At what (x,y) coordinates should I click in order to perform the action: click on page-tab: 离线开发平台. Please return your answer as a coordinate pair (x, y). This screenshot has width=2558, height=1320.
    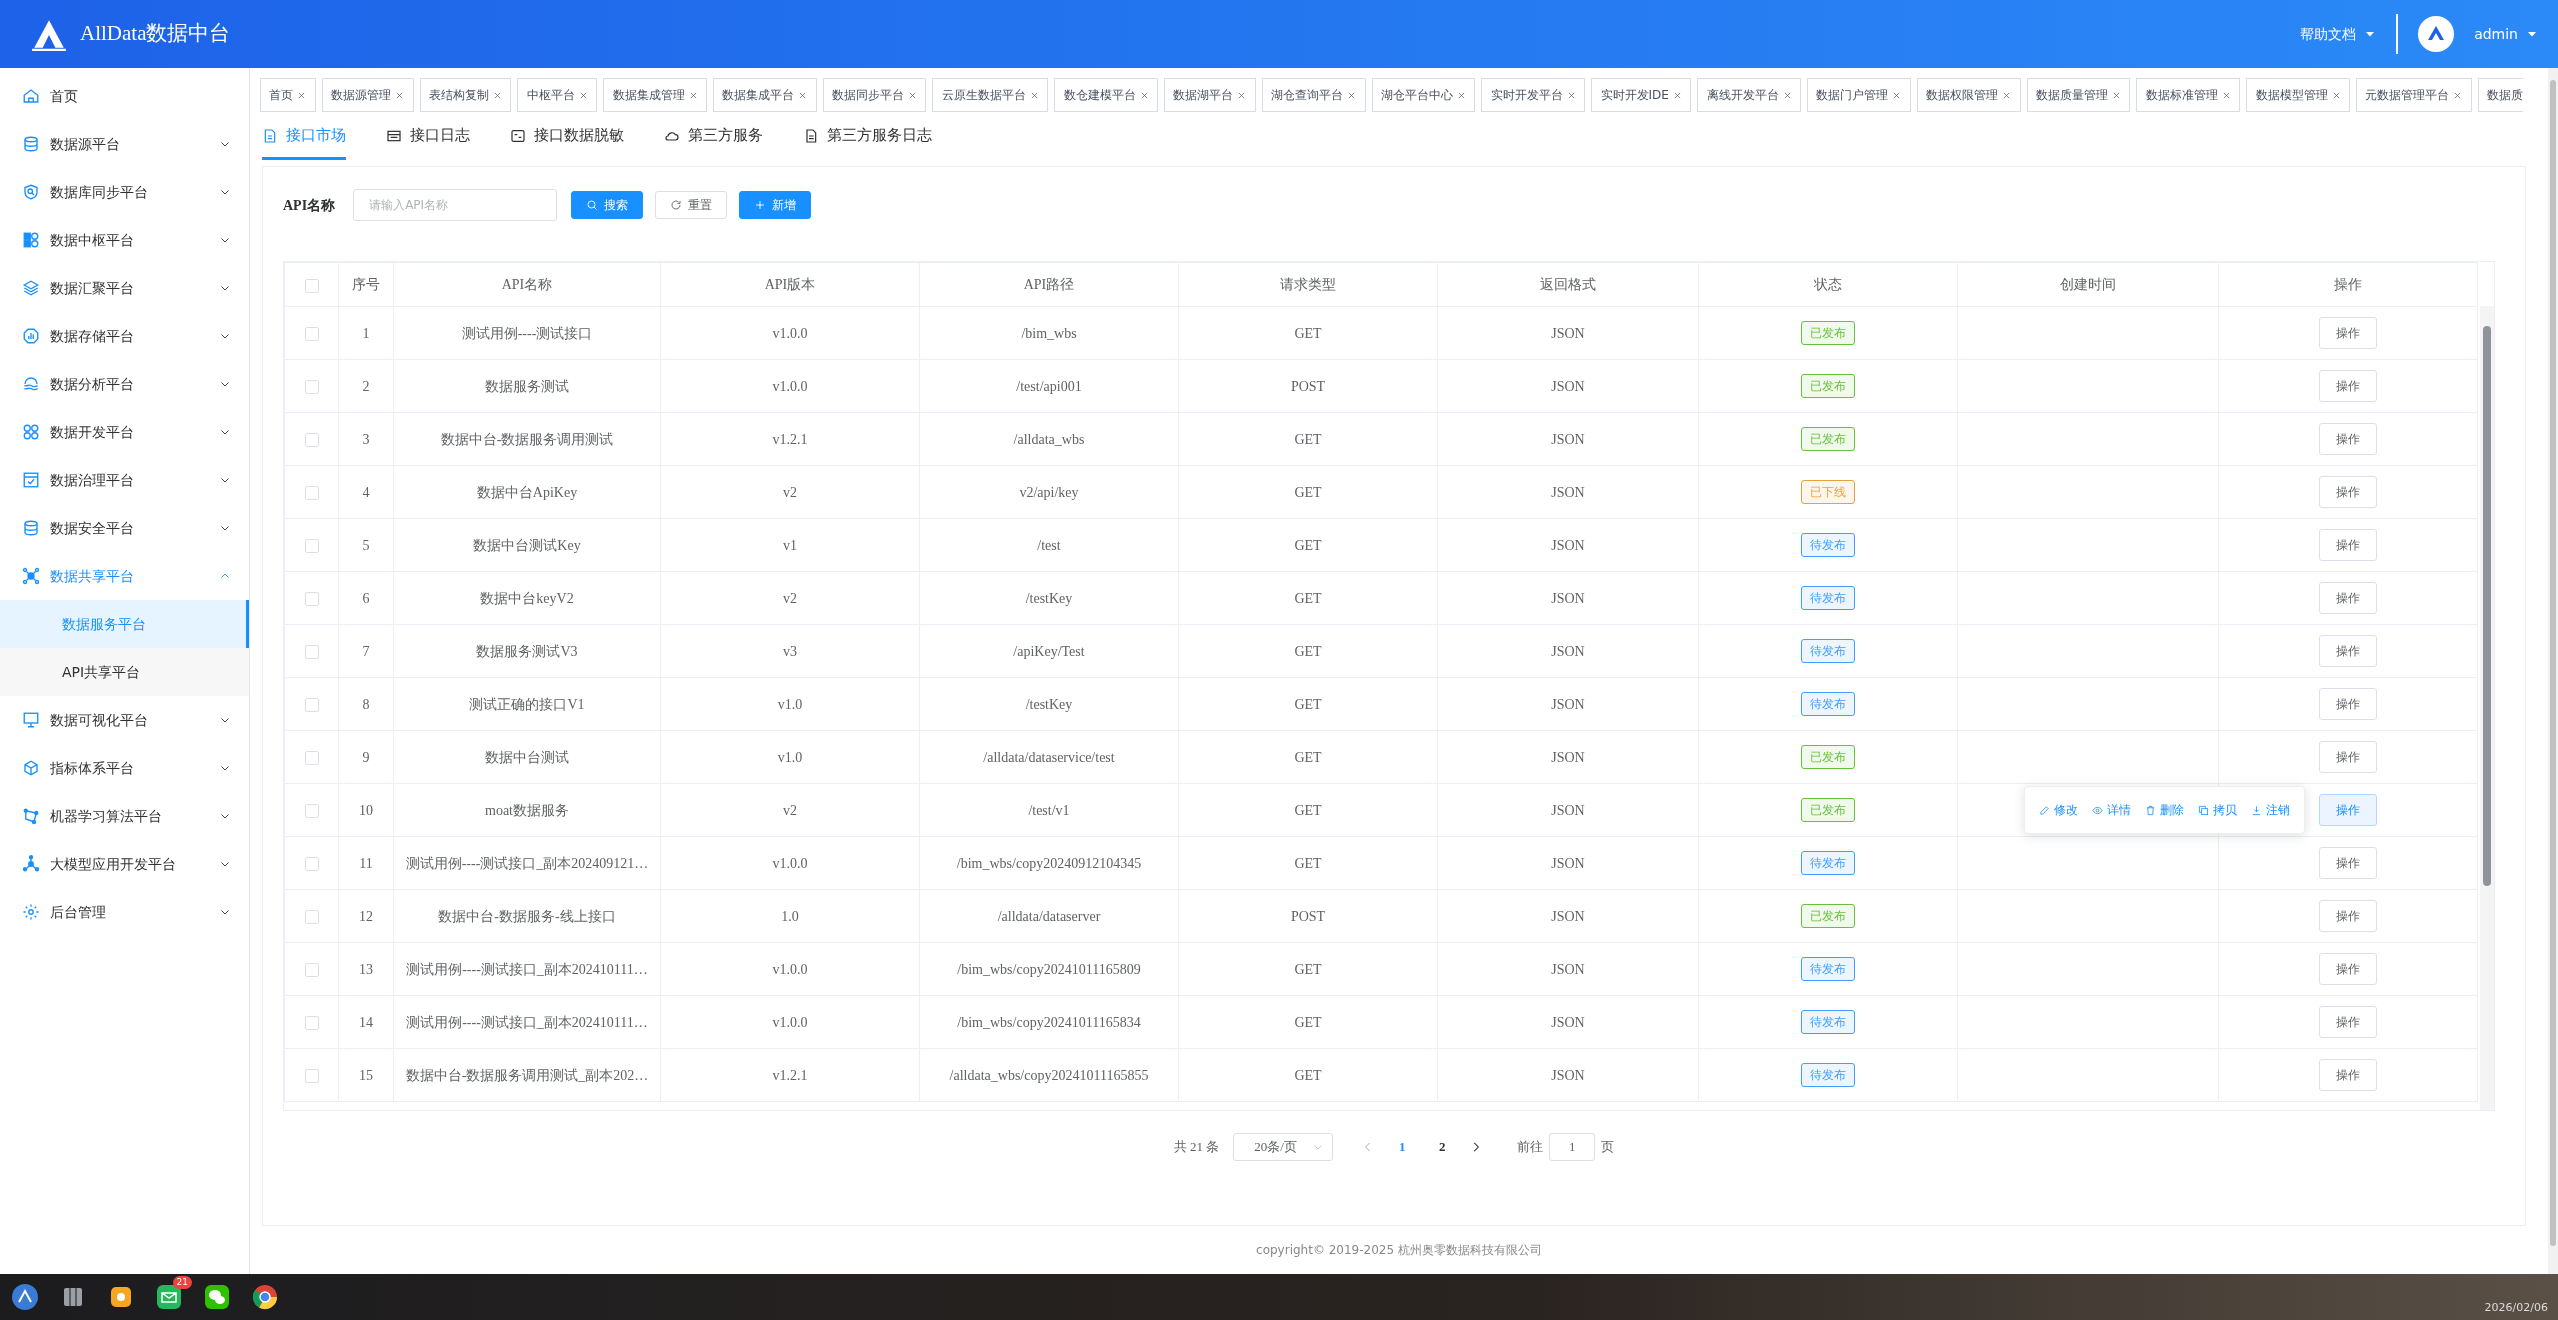
    Looking at the image, I should click on (1749, 95).